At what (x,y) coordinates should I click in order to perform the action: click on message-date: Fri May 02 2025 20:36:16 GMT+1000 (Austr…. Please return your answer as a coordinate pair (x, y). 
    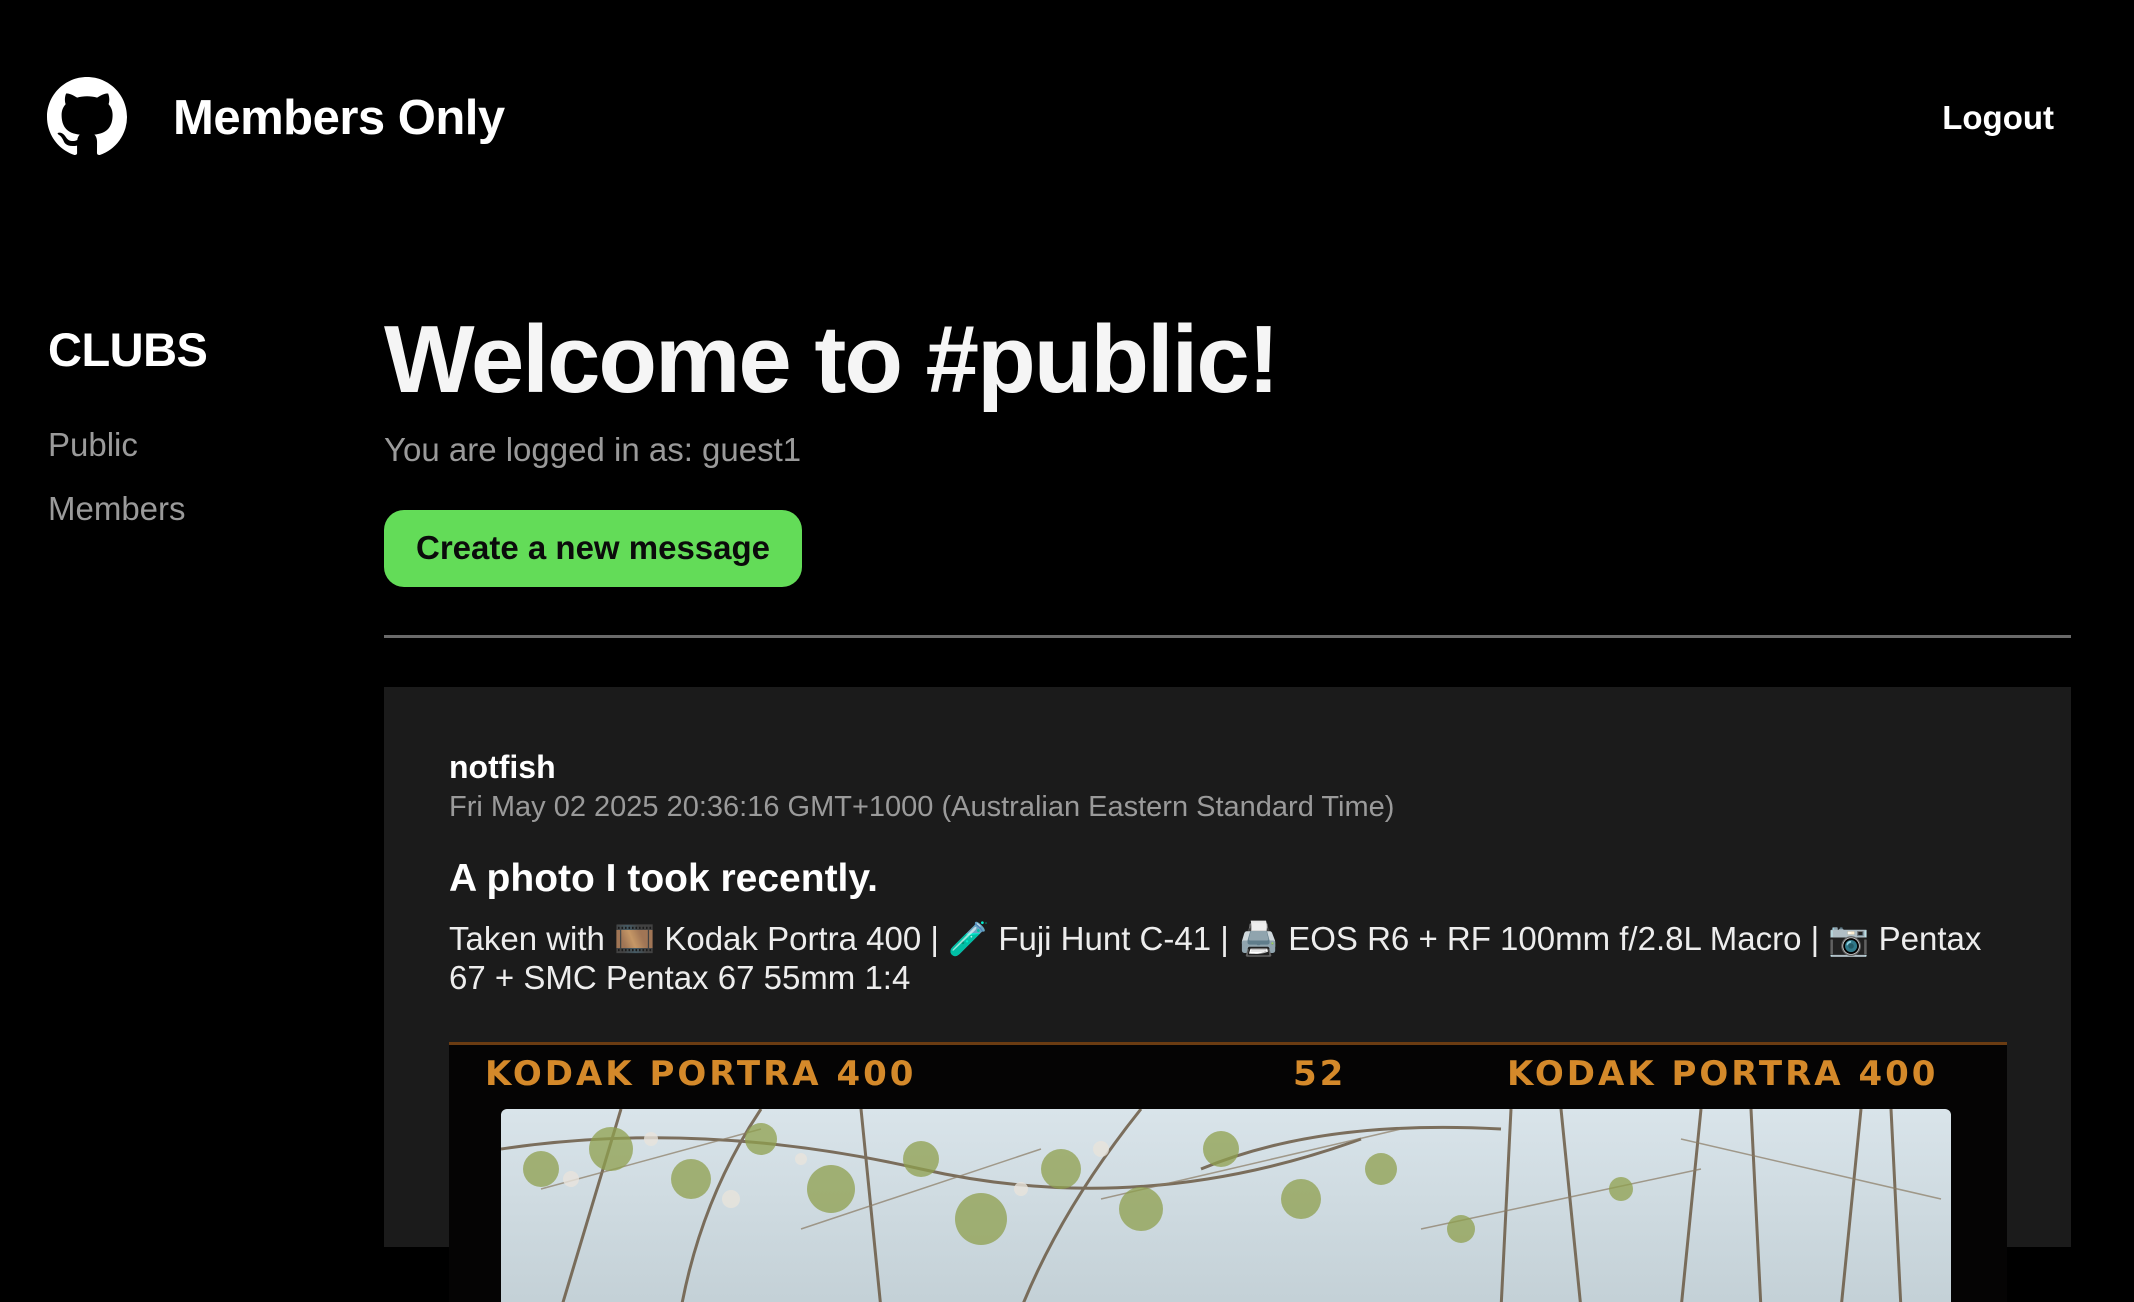
    Looking at the image, I should click on (922, 807).